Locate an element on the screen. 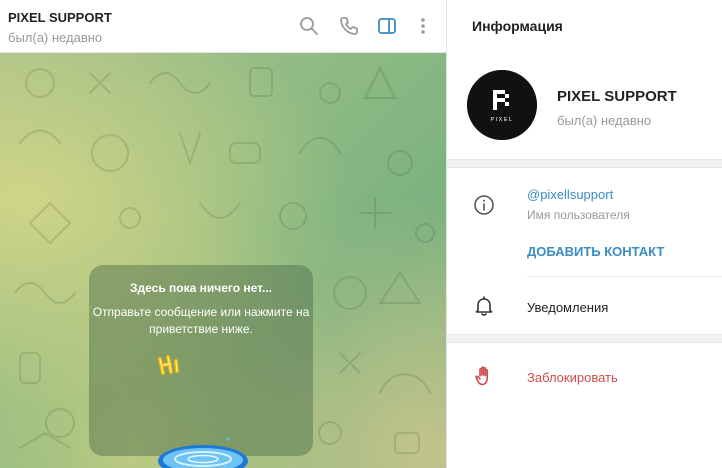  info-icon is located at coordinates (484, 205).